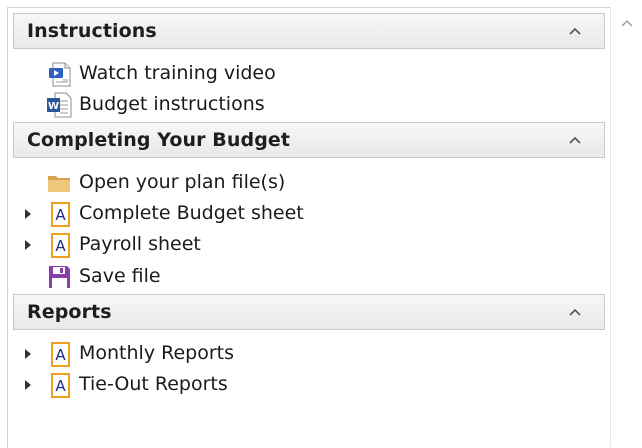 The width and height of the screenshot is (642, 448). Describe the element at coordinates (191, 213) in the screenshot. I see `item-label: Complete Budget sheet` at that location.